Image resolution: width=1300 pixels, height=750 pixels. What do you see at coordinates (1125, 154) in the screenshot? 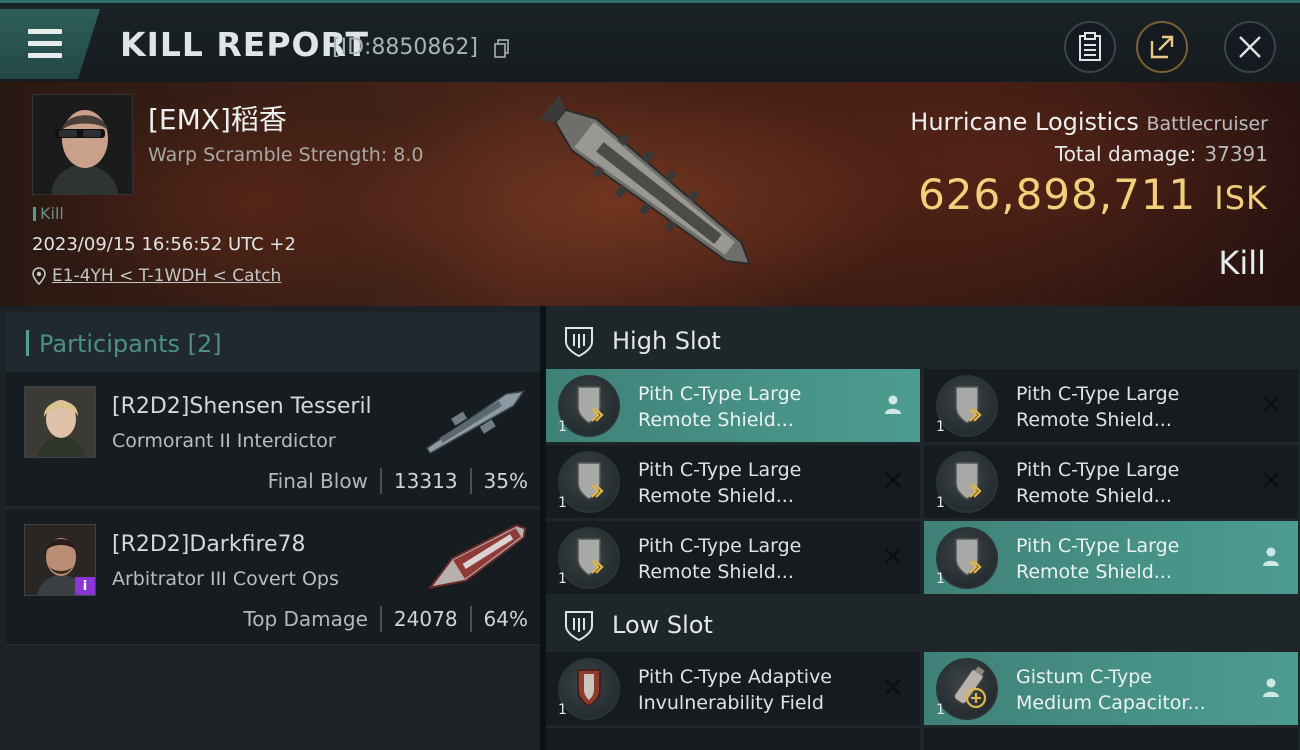
I see `total-damage-label: Total damage:` at bounding box center [1125, 154].